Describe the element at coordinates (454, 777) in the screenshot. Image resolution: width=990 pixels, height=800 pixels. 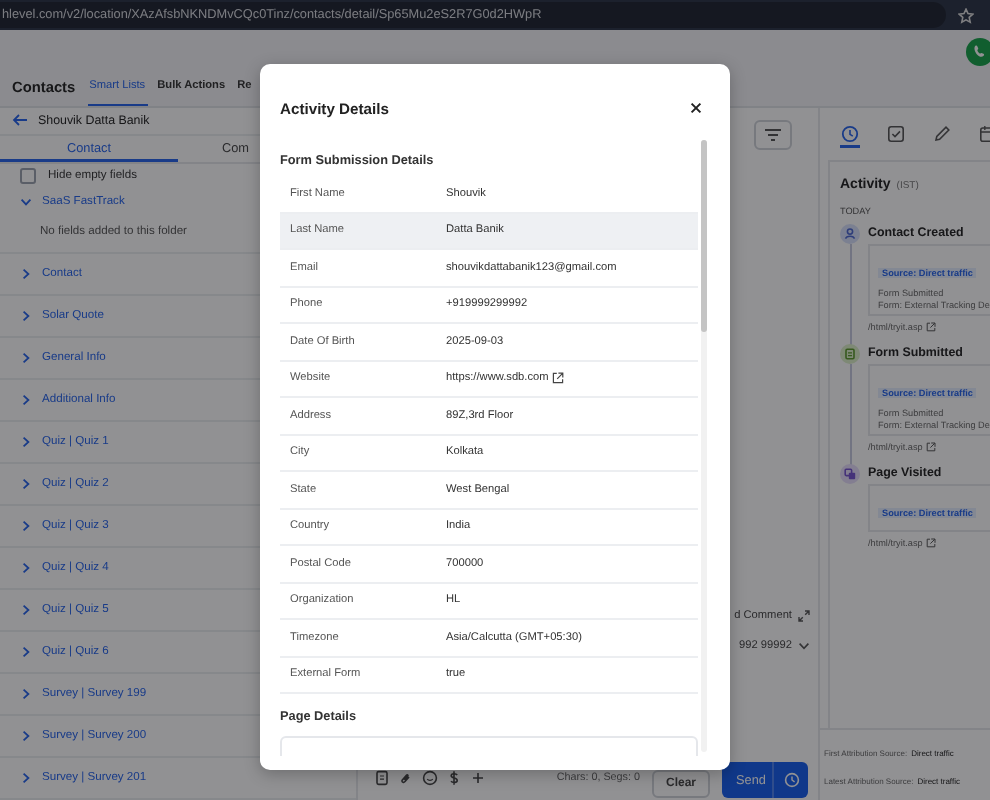
I see `dollar-icon` at that location.